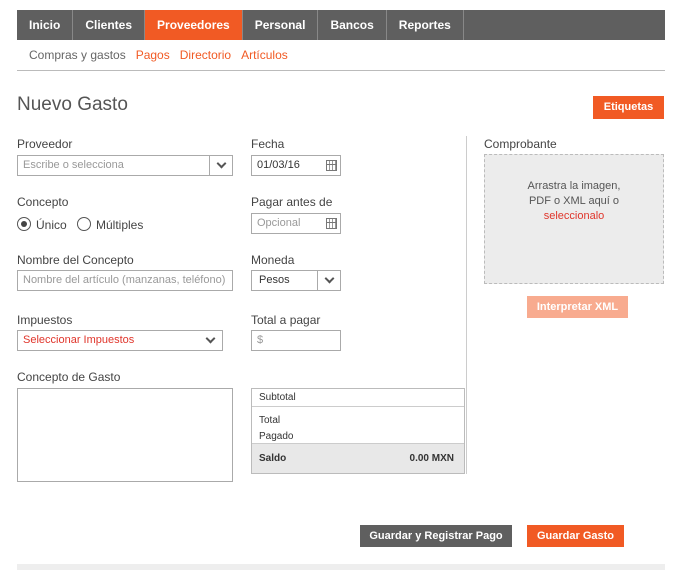 This screenshot has width=681, height=570. I want to click on impuestos-value: Seleccionar Impuestos, so click(79, 340).